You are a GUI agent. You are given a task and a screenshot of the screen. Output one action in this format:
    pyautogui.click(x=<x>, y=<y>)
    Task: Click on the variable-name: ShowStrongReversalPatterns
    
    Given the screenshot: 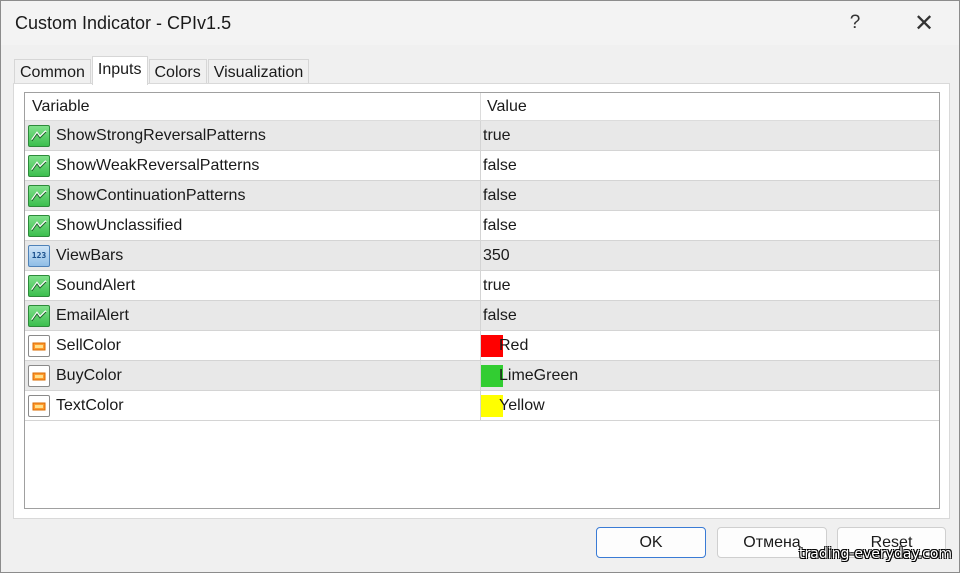 What is the action you would take?
    pyautogui.click(x=161, y=135)
    